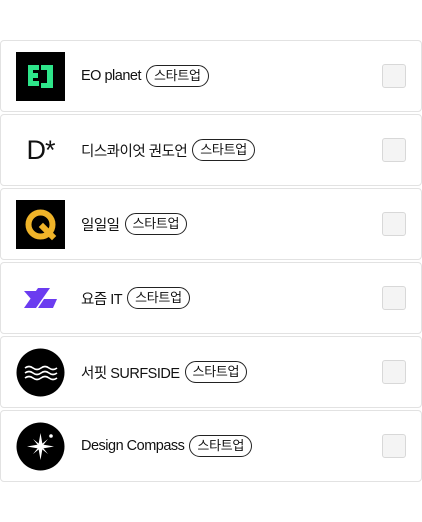  Describe the element at coordinates (111, 76) in the screenshot. I see `company-name: EO planet` at that location.